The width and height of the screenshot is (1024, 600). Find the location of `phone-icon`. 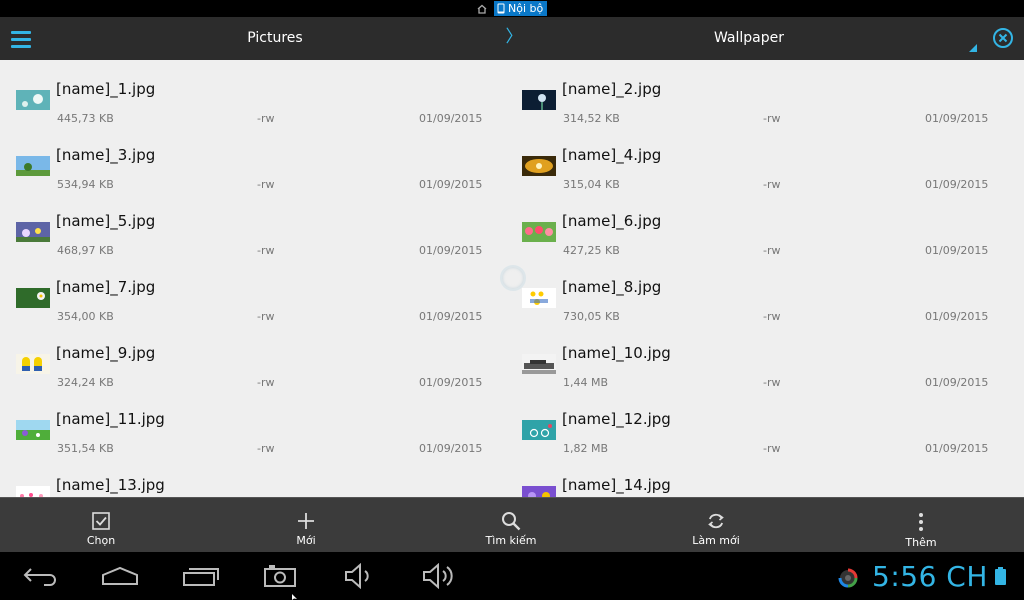

phone-icon is located at coordinates (501, 8).